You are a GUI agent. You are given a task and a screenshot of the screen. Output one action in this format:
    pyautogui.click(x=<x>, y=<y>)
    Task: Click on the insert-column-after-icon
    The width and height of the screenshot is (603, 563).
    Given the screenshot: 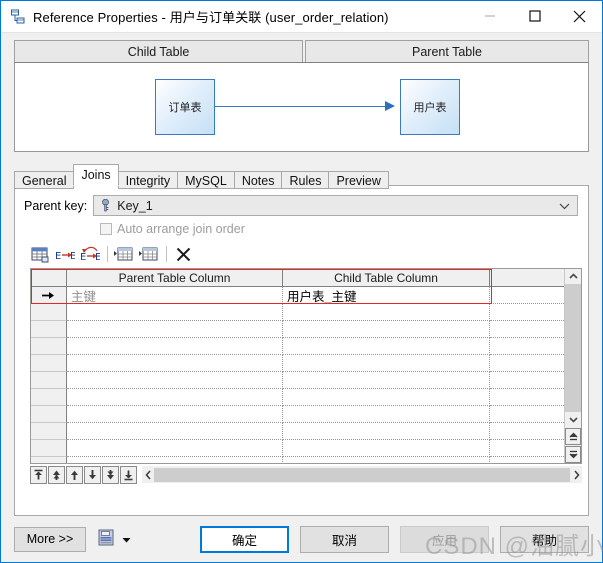 What is the action you would take?
    pyautogui.click(x=149, y=254)
    